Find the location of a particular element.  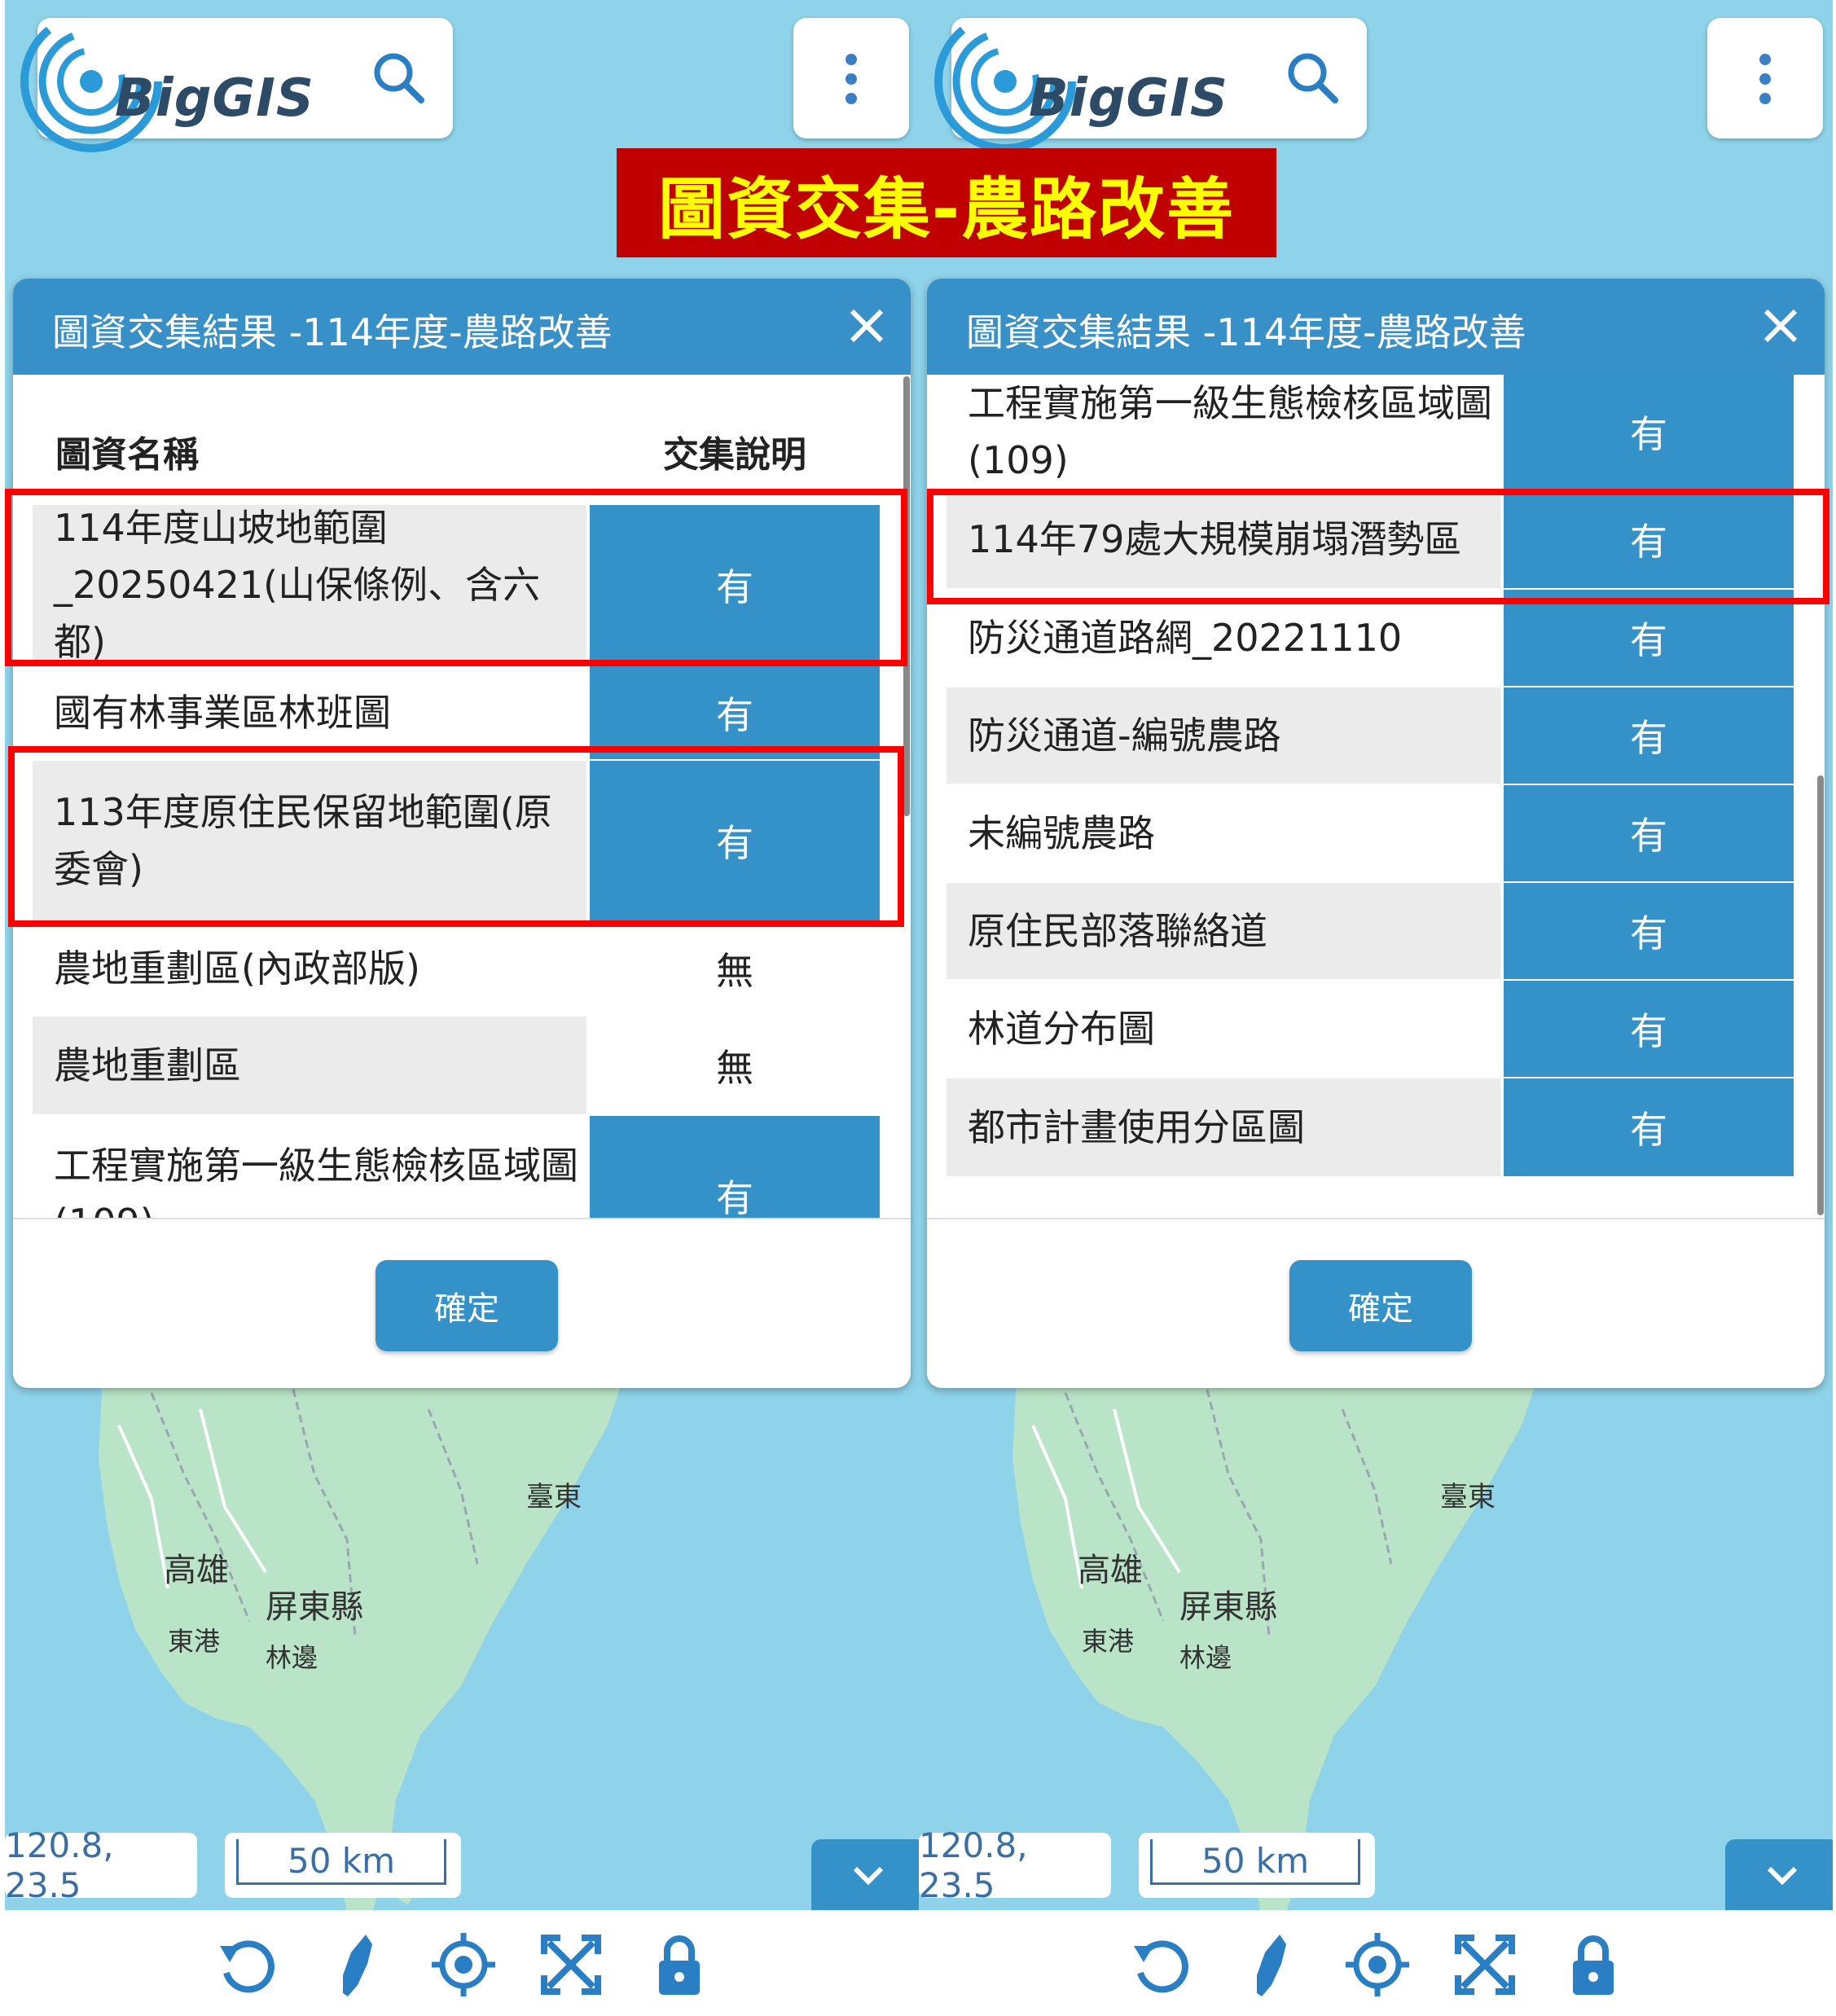

table-row: 都市計畫使用分區圖 有 is located at coordinates (1371, 1127).